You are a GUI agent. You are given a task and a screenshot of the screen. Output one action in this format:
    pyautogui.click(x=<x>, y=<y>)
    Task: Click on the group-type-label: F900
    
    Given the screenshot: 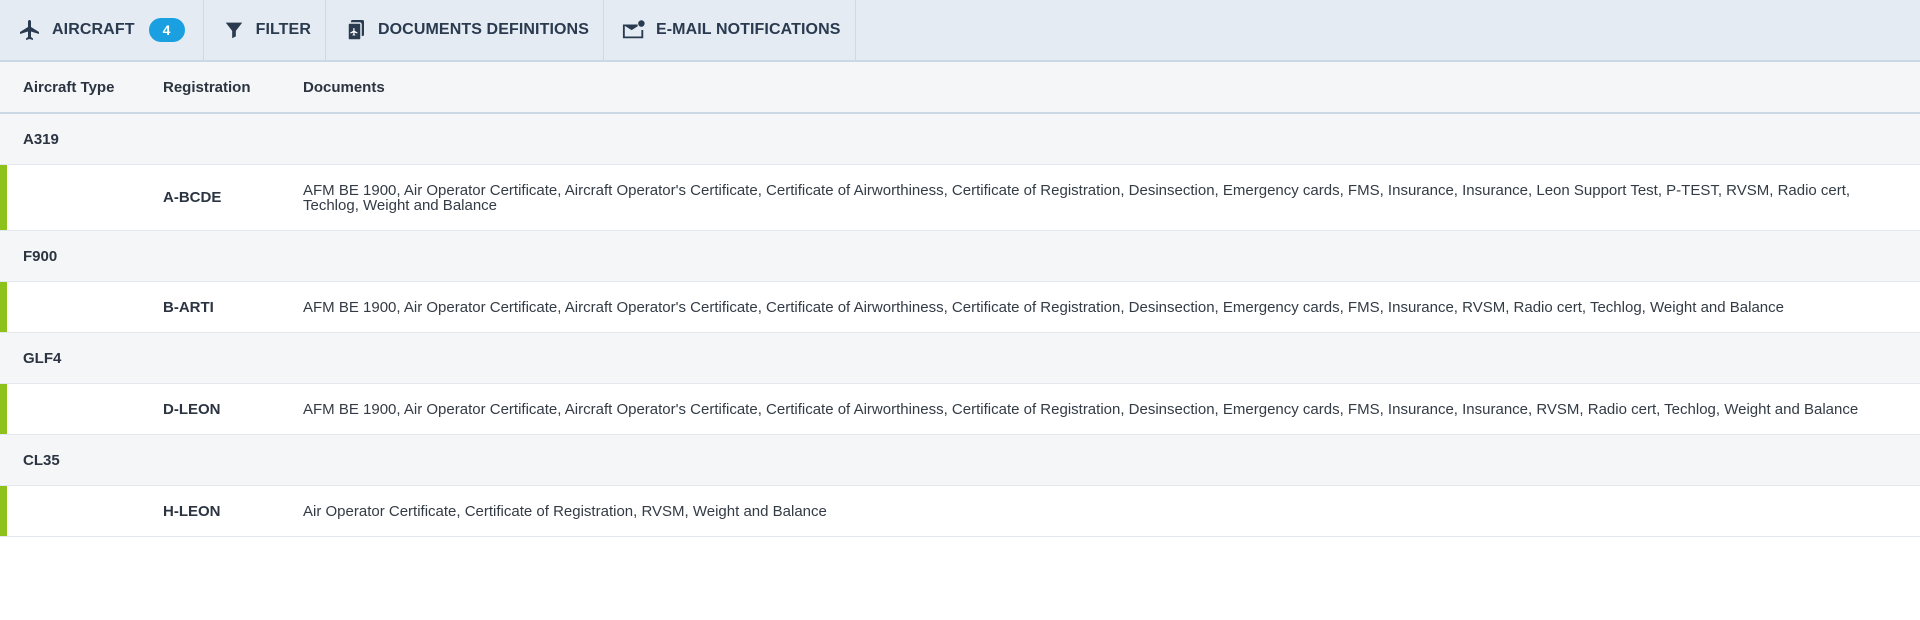 What is the action you would take?
    pyautogui.click(x=40, y=256)
    